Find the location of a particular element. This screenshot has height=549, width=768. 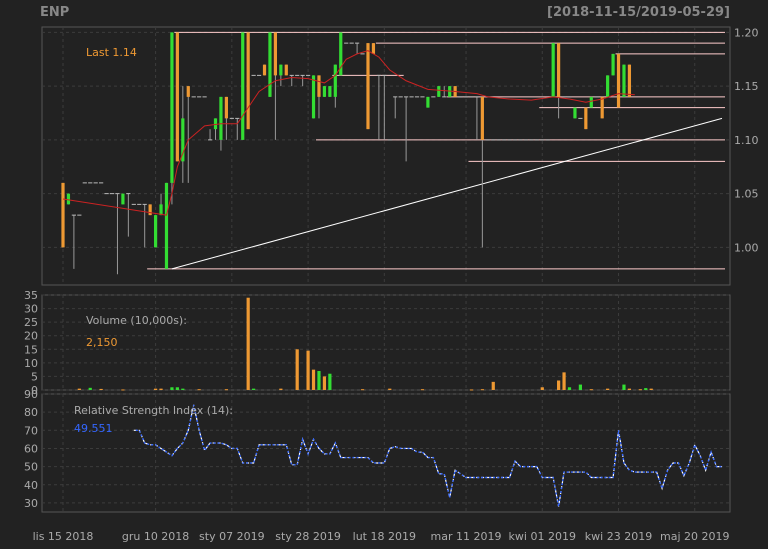

price-panel-tick-label: 1.10 is located at coordinates (746, 140).